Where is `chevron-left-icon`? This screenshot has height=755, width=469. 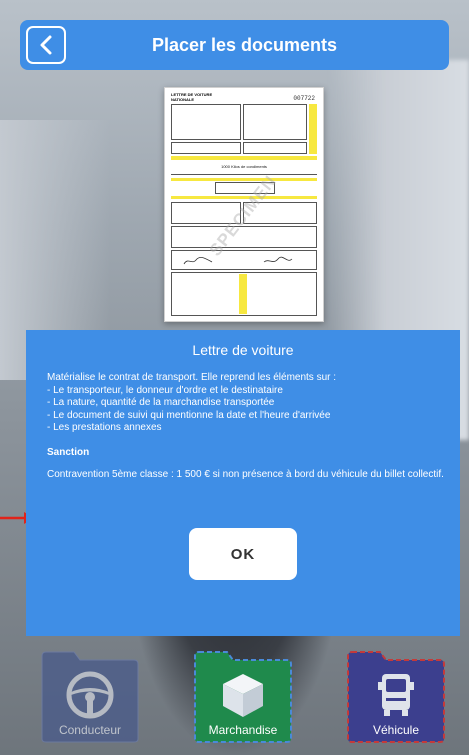
chevron-left-icon is located at coordinates (46, 45).